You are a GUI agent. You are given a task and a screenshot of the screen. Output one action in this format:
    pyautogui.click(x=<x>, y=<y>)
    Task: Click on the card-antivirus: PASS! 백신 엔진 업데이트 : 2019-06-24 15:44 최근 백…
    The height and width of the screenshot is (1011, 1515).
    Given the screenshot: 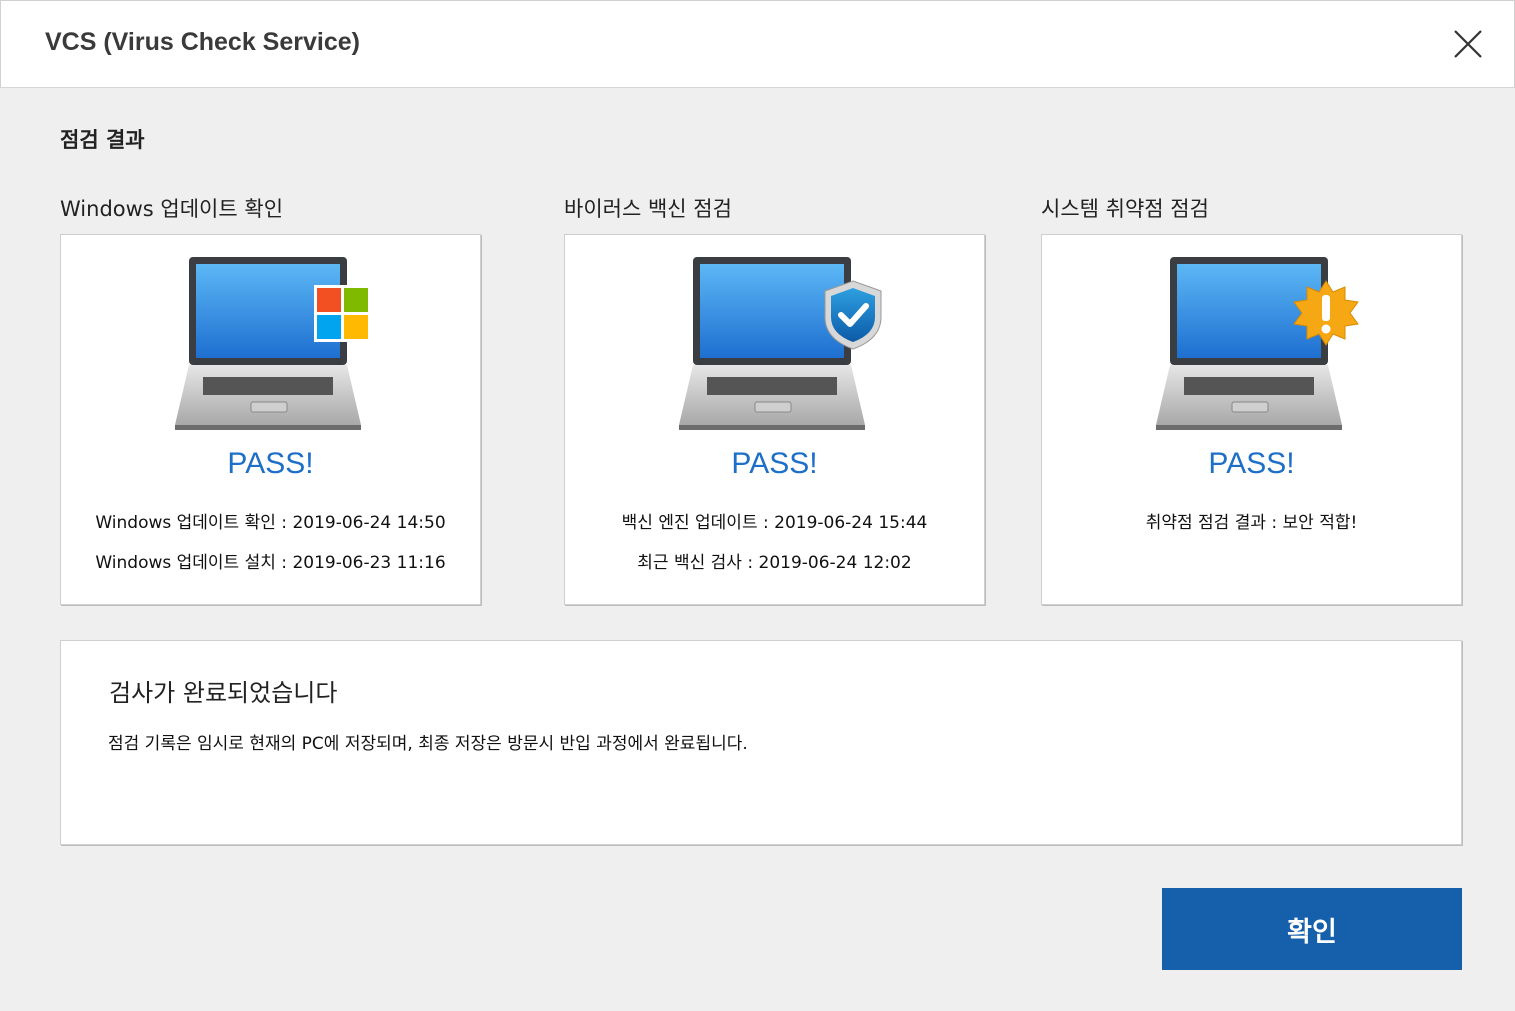 What is the action you would take?
    pyautogui.click(x=774, y=419)
    